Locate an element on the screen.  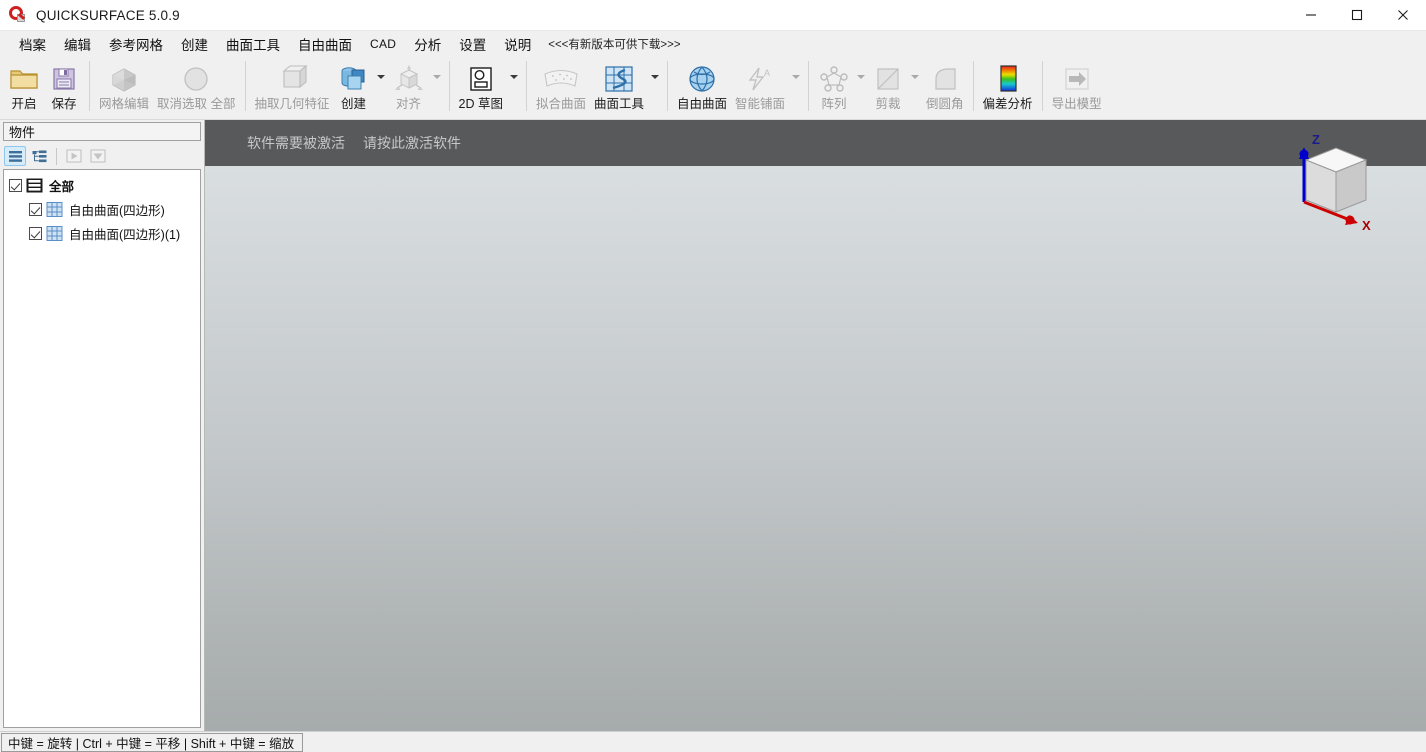
menu-file: 档案 is located at coordinates (32, 44).